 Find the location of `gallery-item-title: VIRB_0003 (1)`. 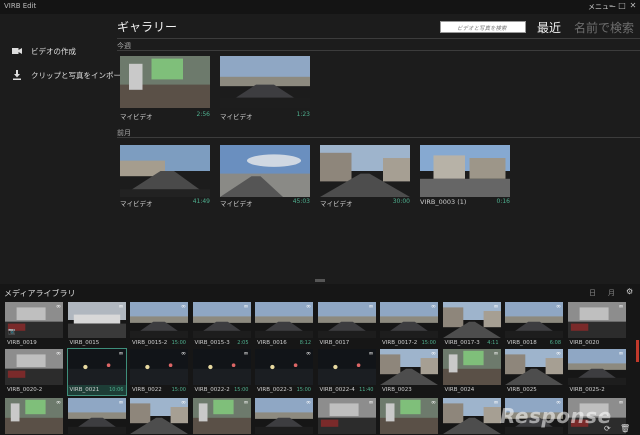

gallery-item-title: VIRB_0003 (1) is located at coordinates (443, 202).